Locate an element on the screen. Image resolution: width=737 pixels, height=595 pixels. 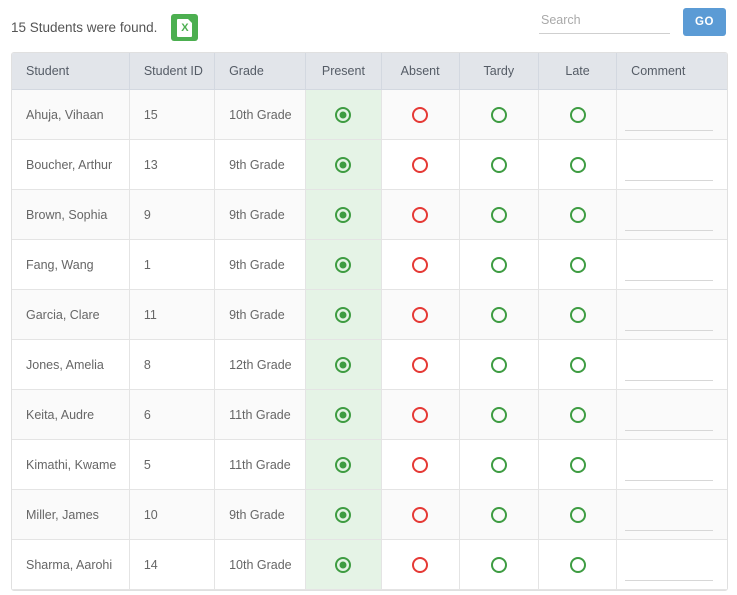
column-header-grade: Grade is located at coordinates (260, 71).